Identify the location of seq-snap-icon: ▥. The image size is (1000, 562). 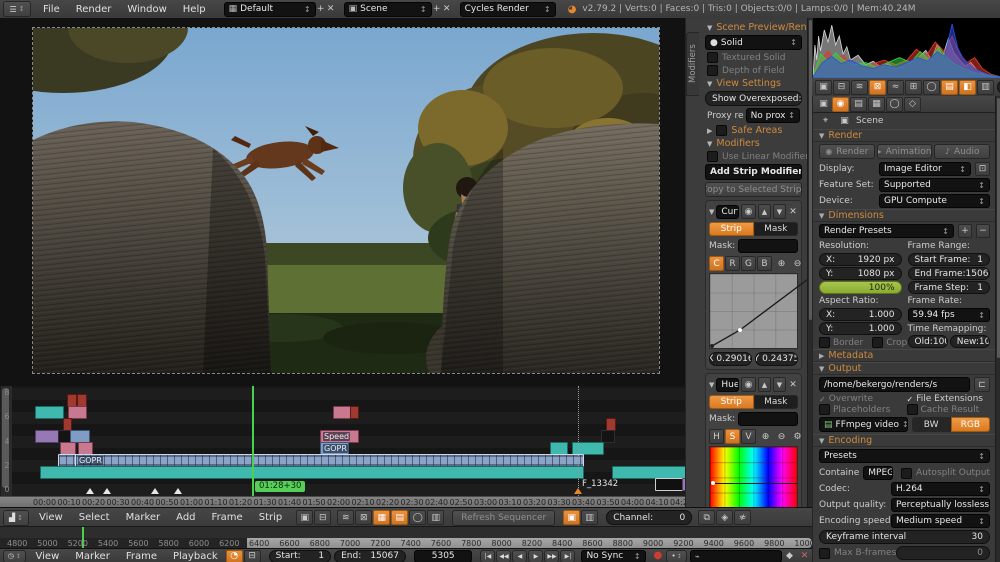
(436, 517).